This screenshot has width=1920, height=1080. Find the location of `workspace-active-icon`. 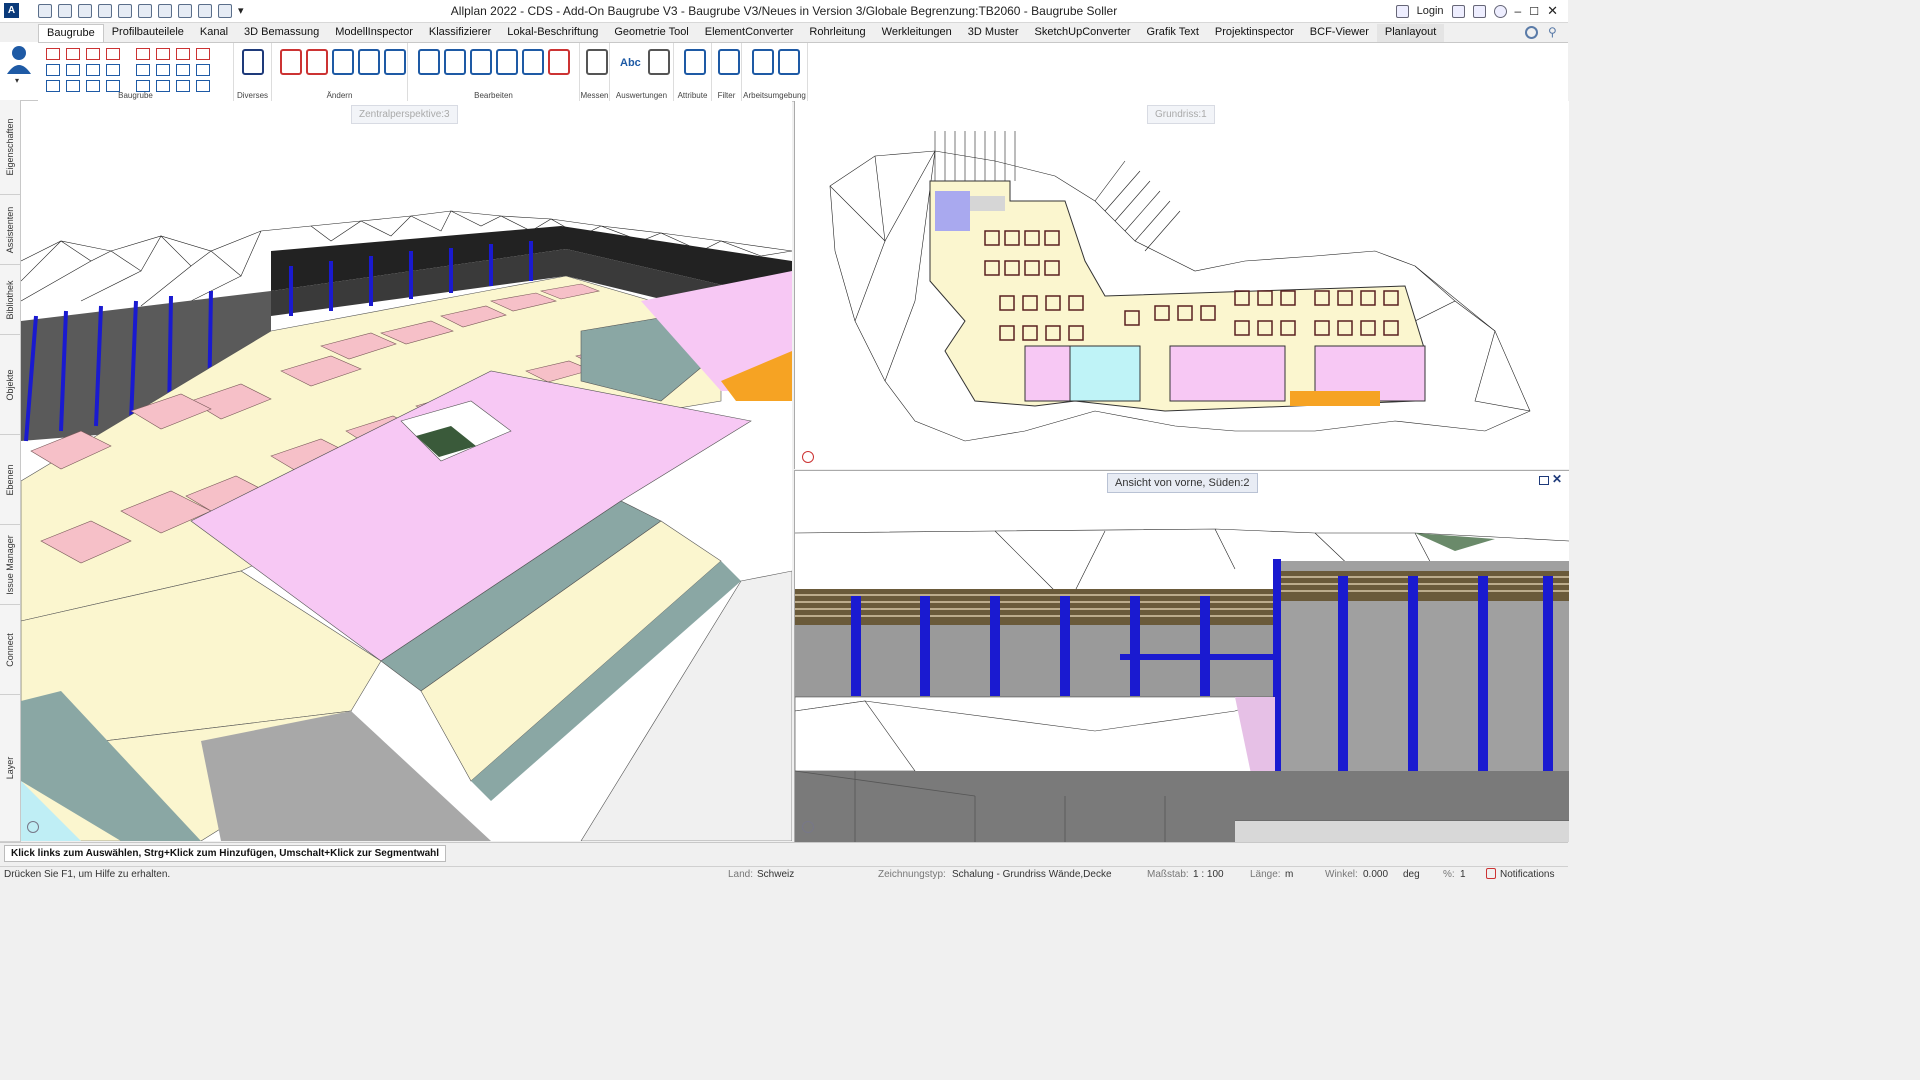

workspace-active-icon is located at coordinates (789, 62).